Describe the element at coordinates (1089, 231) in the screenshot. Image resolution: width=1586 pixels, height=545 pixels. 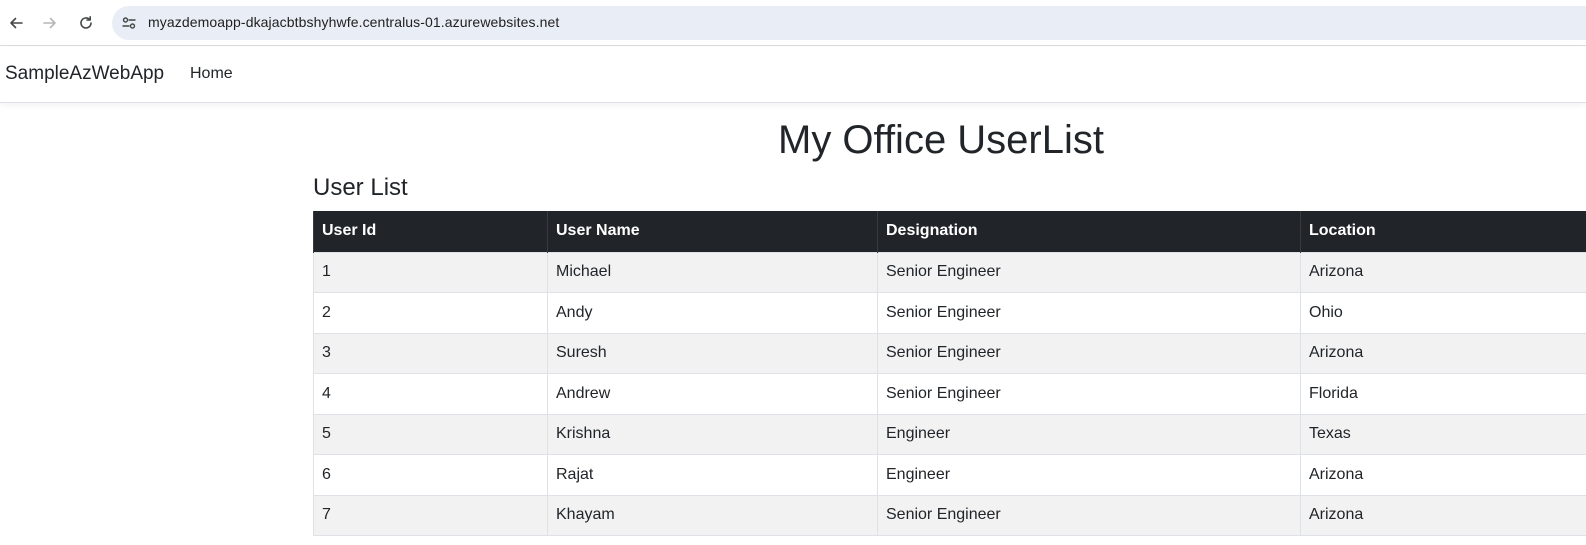
I see `column-header-designation: Designation` at that location.